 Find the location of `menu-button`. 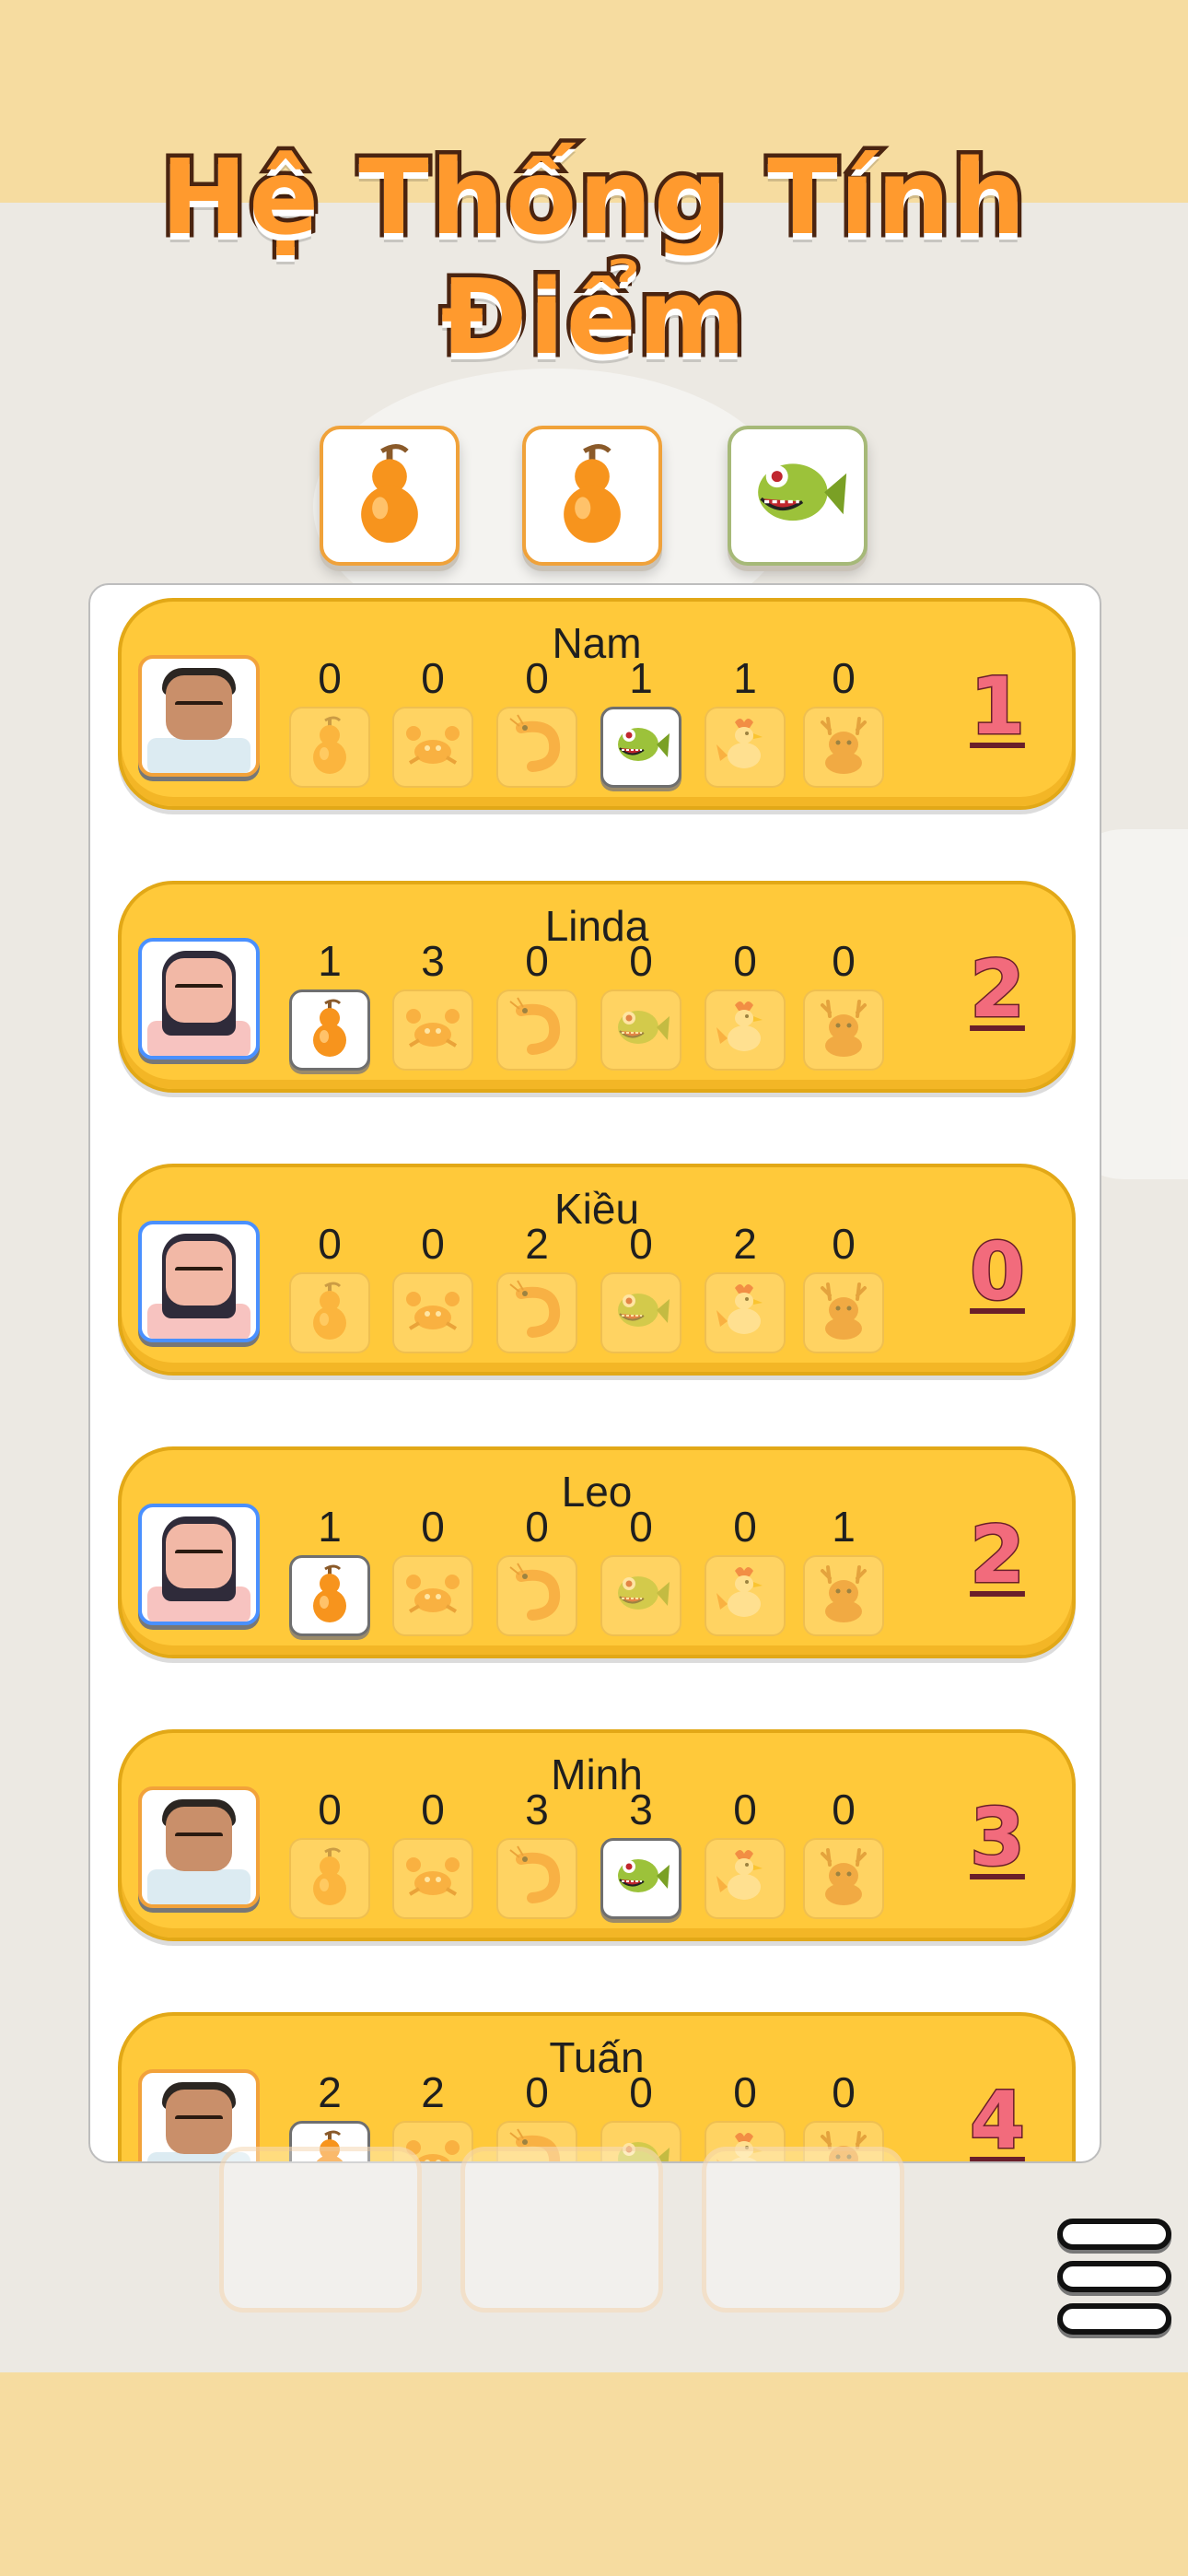

menu-button is located at coordinates (1117, 2279).